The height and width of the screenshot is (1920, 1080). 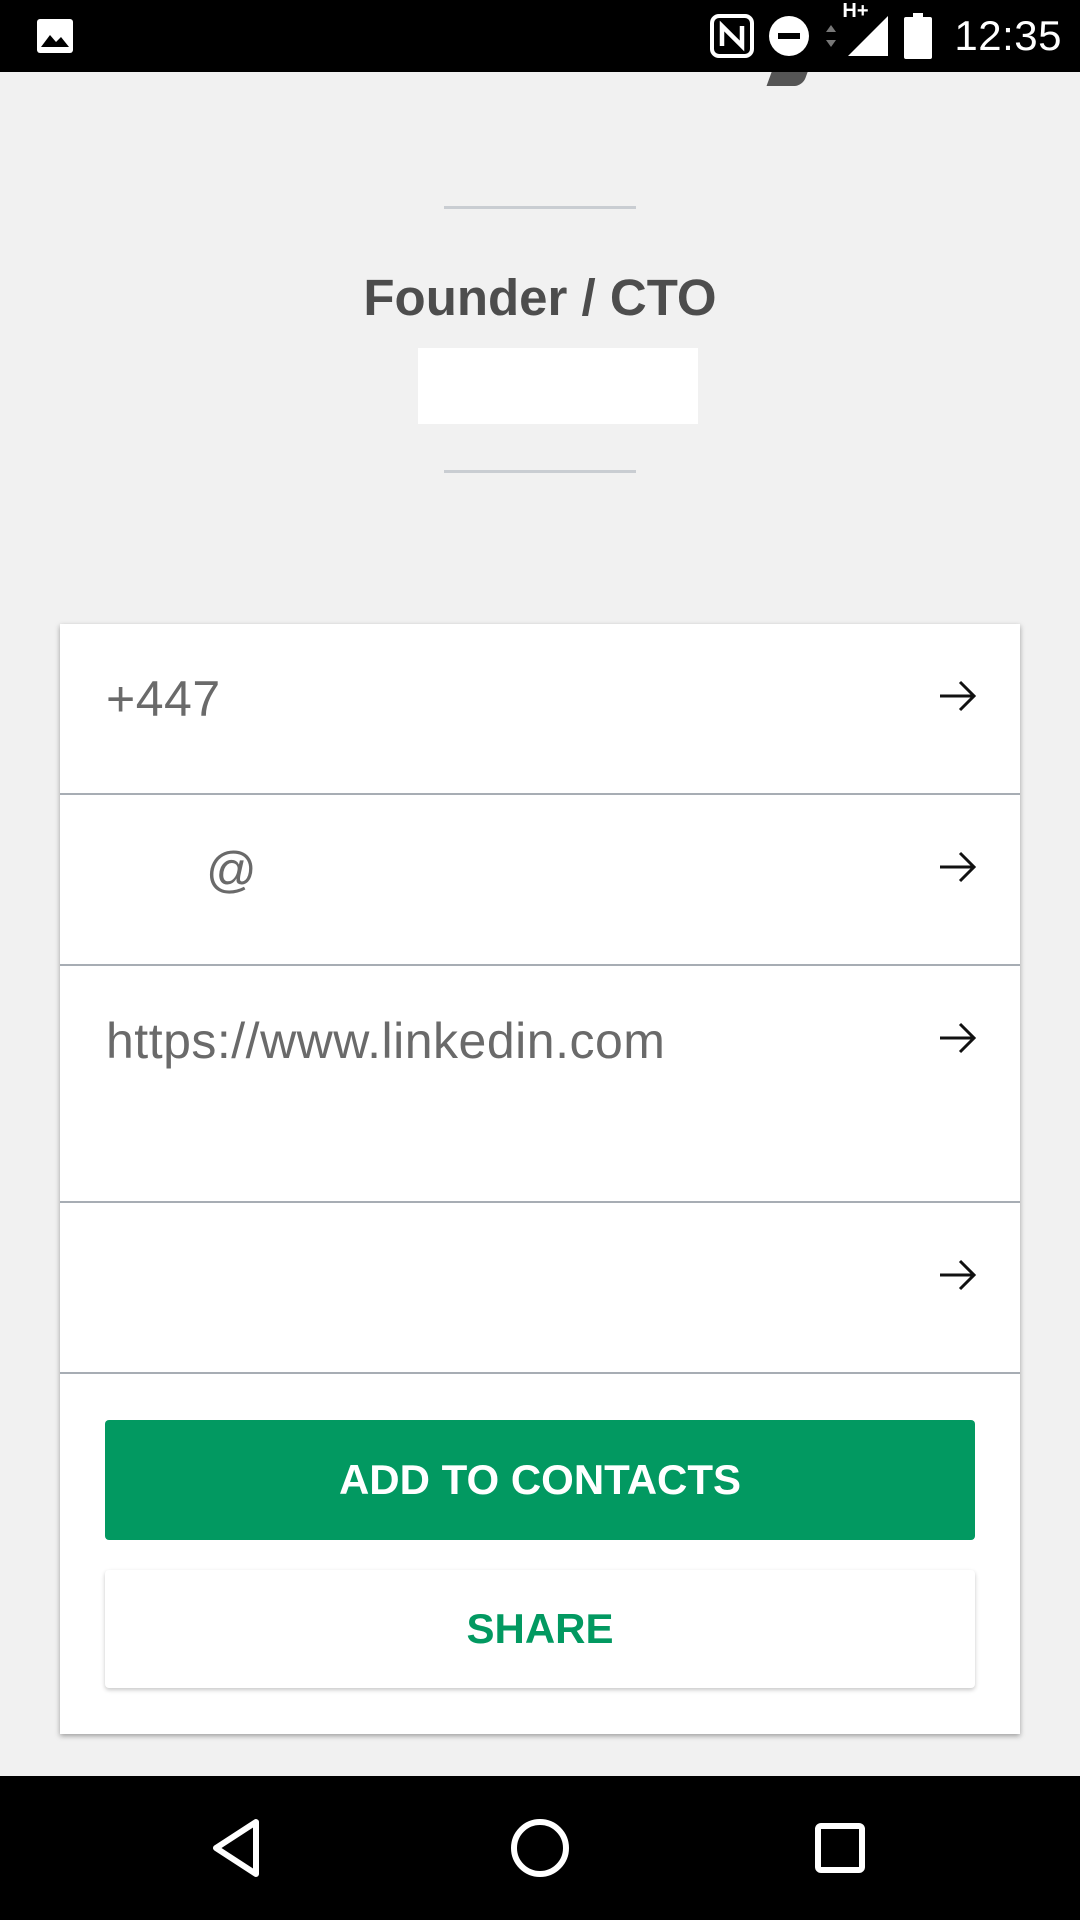 What do you see at coordinates (232, 870) in the screenshot?
I see `email-value: @` at bounding box center [232, 870].